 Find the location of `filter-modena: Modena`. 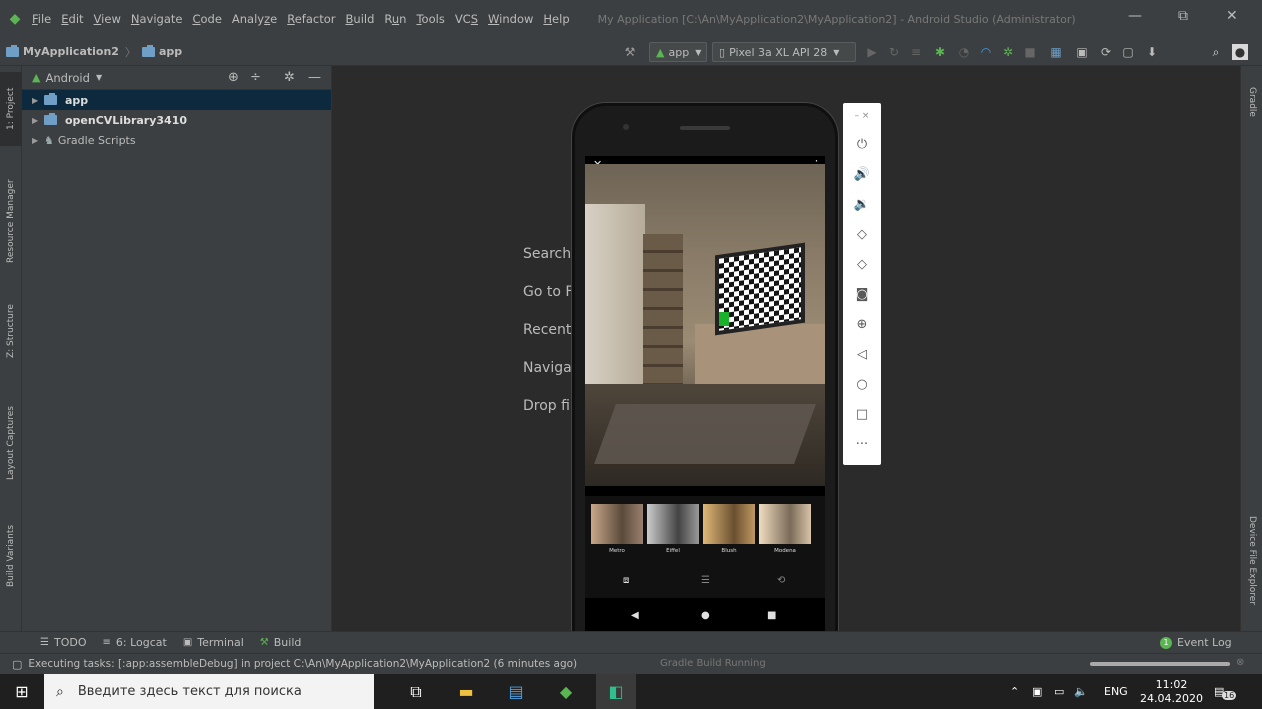

filter-modena: Modena is located at coordinates (785, 530).